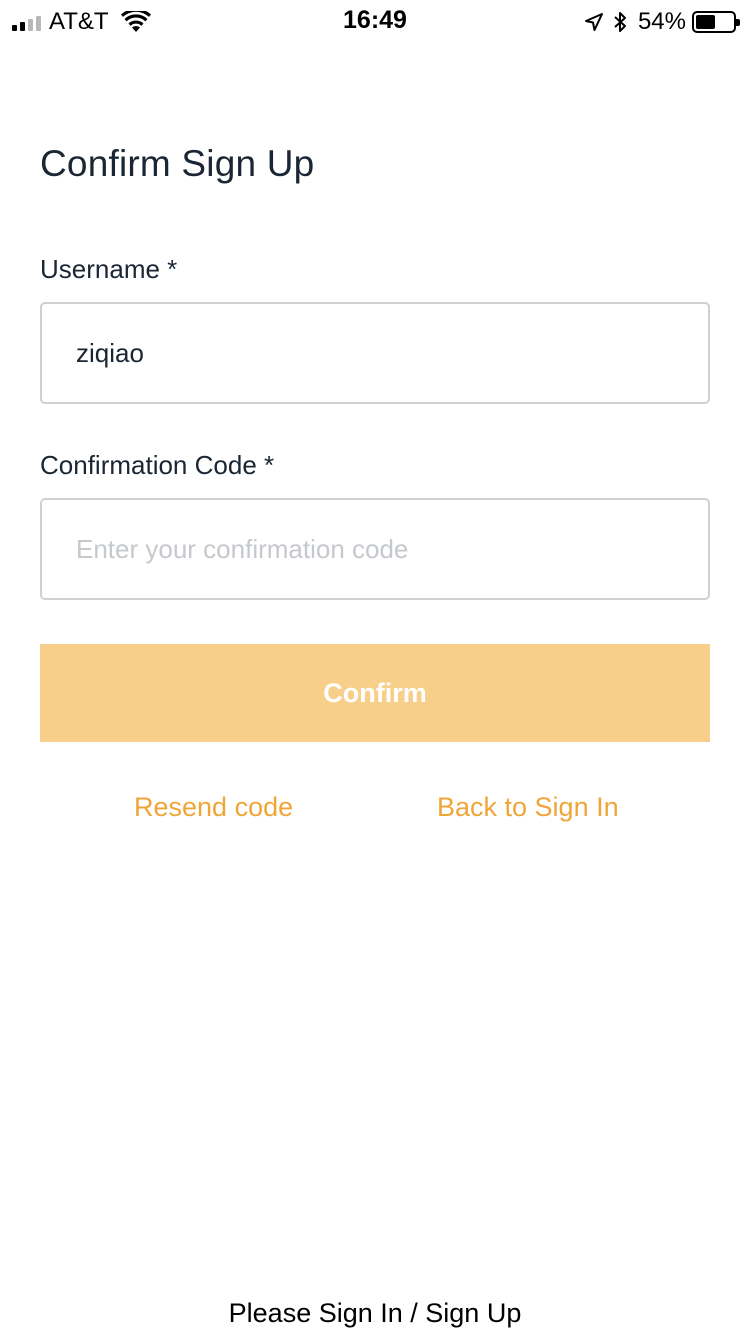 Image resolution: width=750 pixels, height=1334 pixels. I want to click on status-bar-right: 54%, so click(662, 22).